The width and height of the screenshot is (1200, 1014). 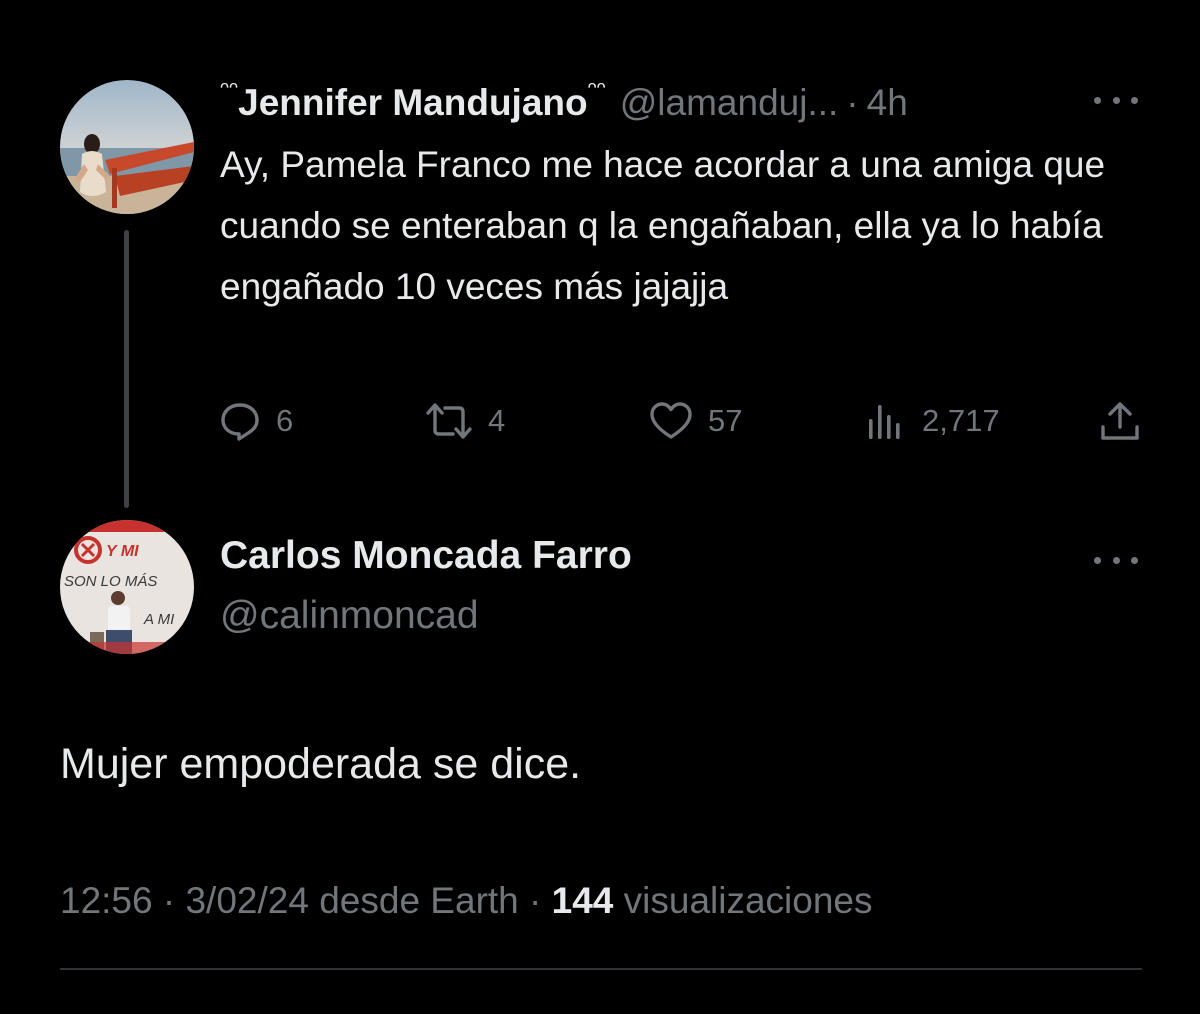 I want to click on views-button: 2,717, so click(x=932, y=421).